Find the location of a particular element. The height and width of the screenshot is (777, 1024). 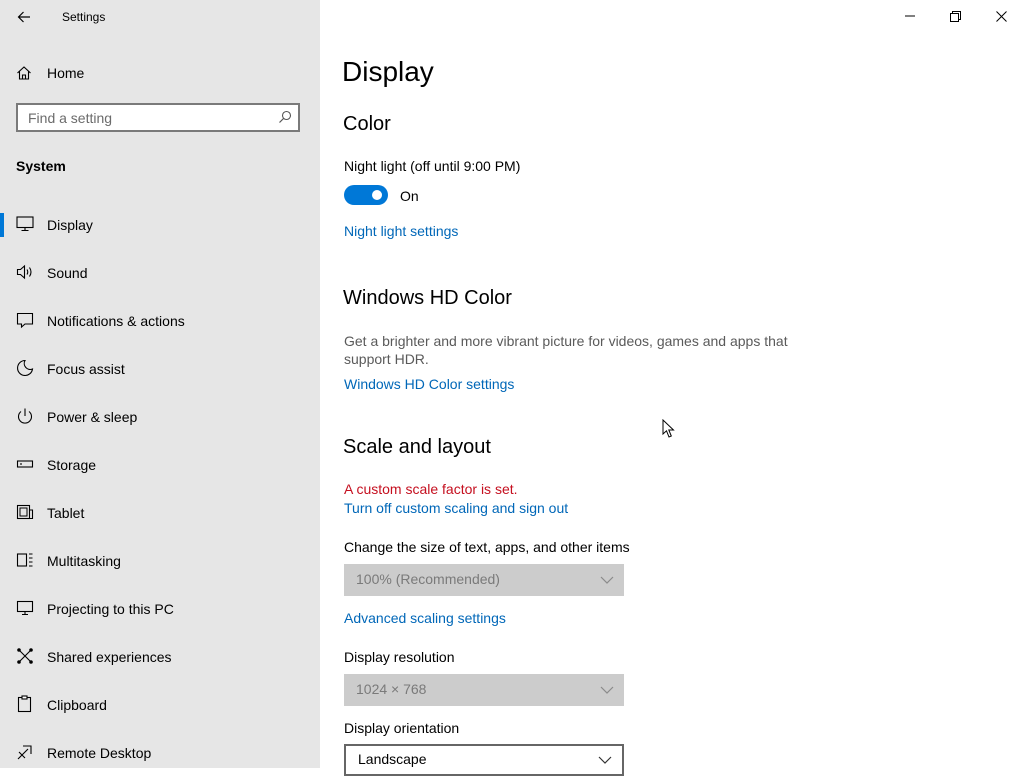

power-icon is located at coordinates (25, 416).